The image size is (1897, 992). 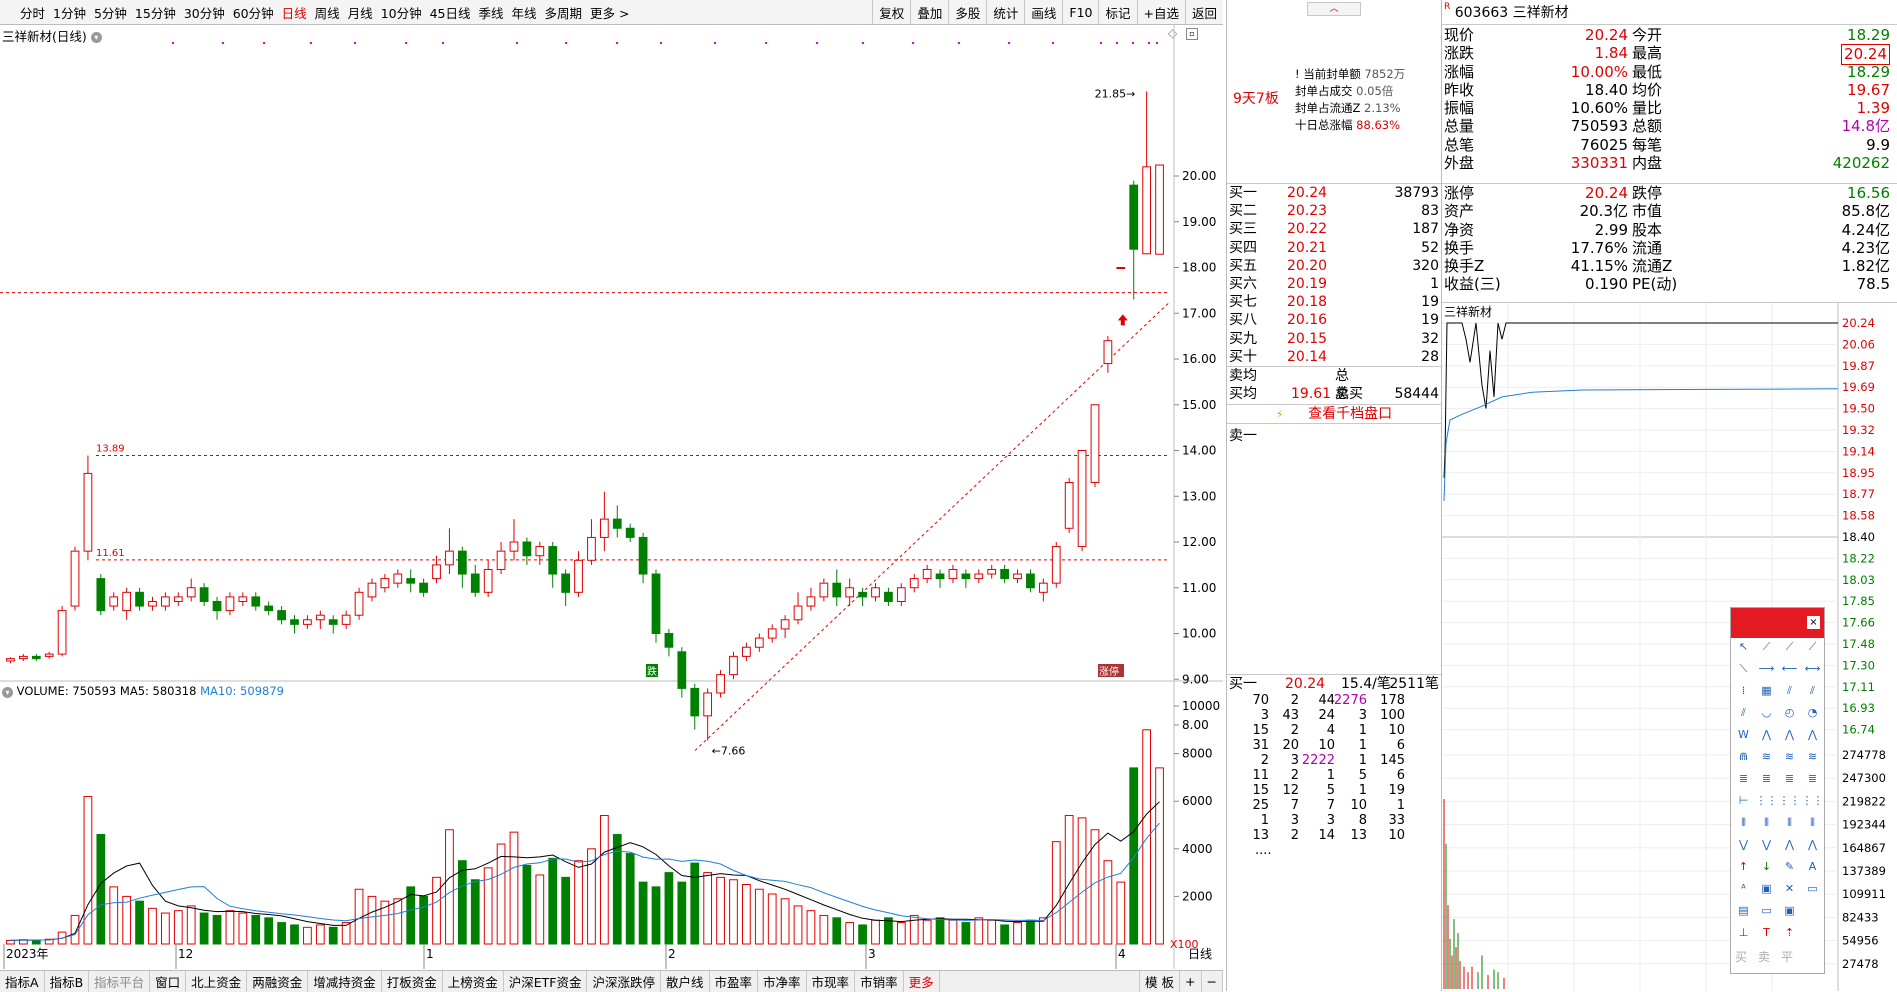 What do you see at coordinates (1766, 673) in the screenshot?
I see `palette-tool-5: ⟶` at bounding box center [1766, 673].